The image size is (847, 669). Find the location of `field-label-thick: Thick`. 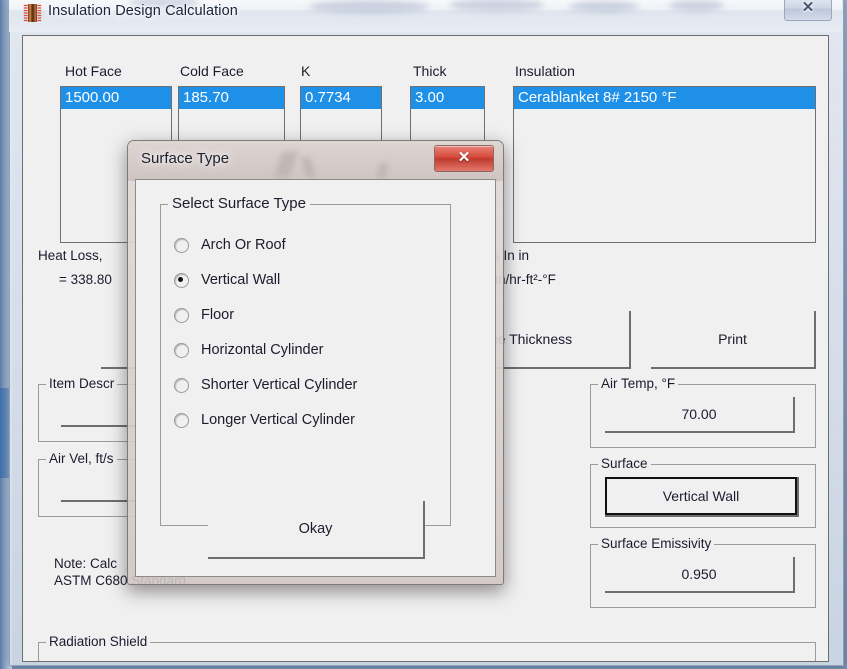

field-label-thick: Thick is located at coordinates (430, 71).